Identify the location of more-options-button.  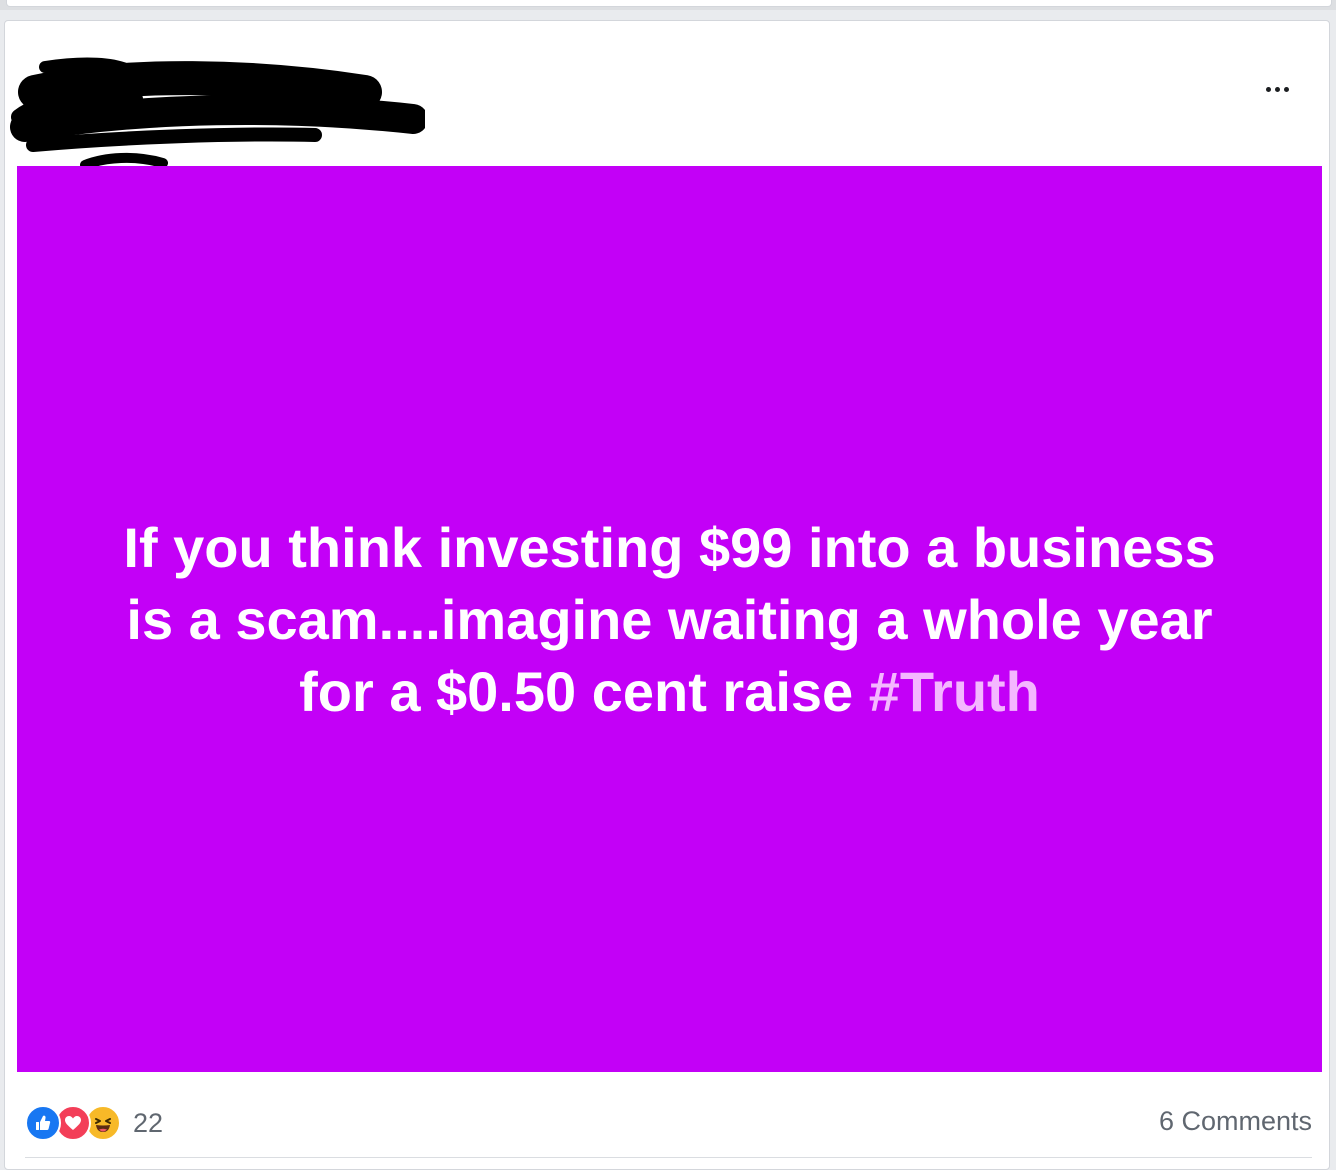
(1277, 89).